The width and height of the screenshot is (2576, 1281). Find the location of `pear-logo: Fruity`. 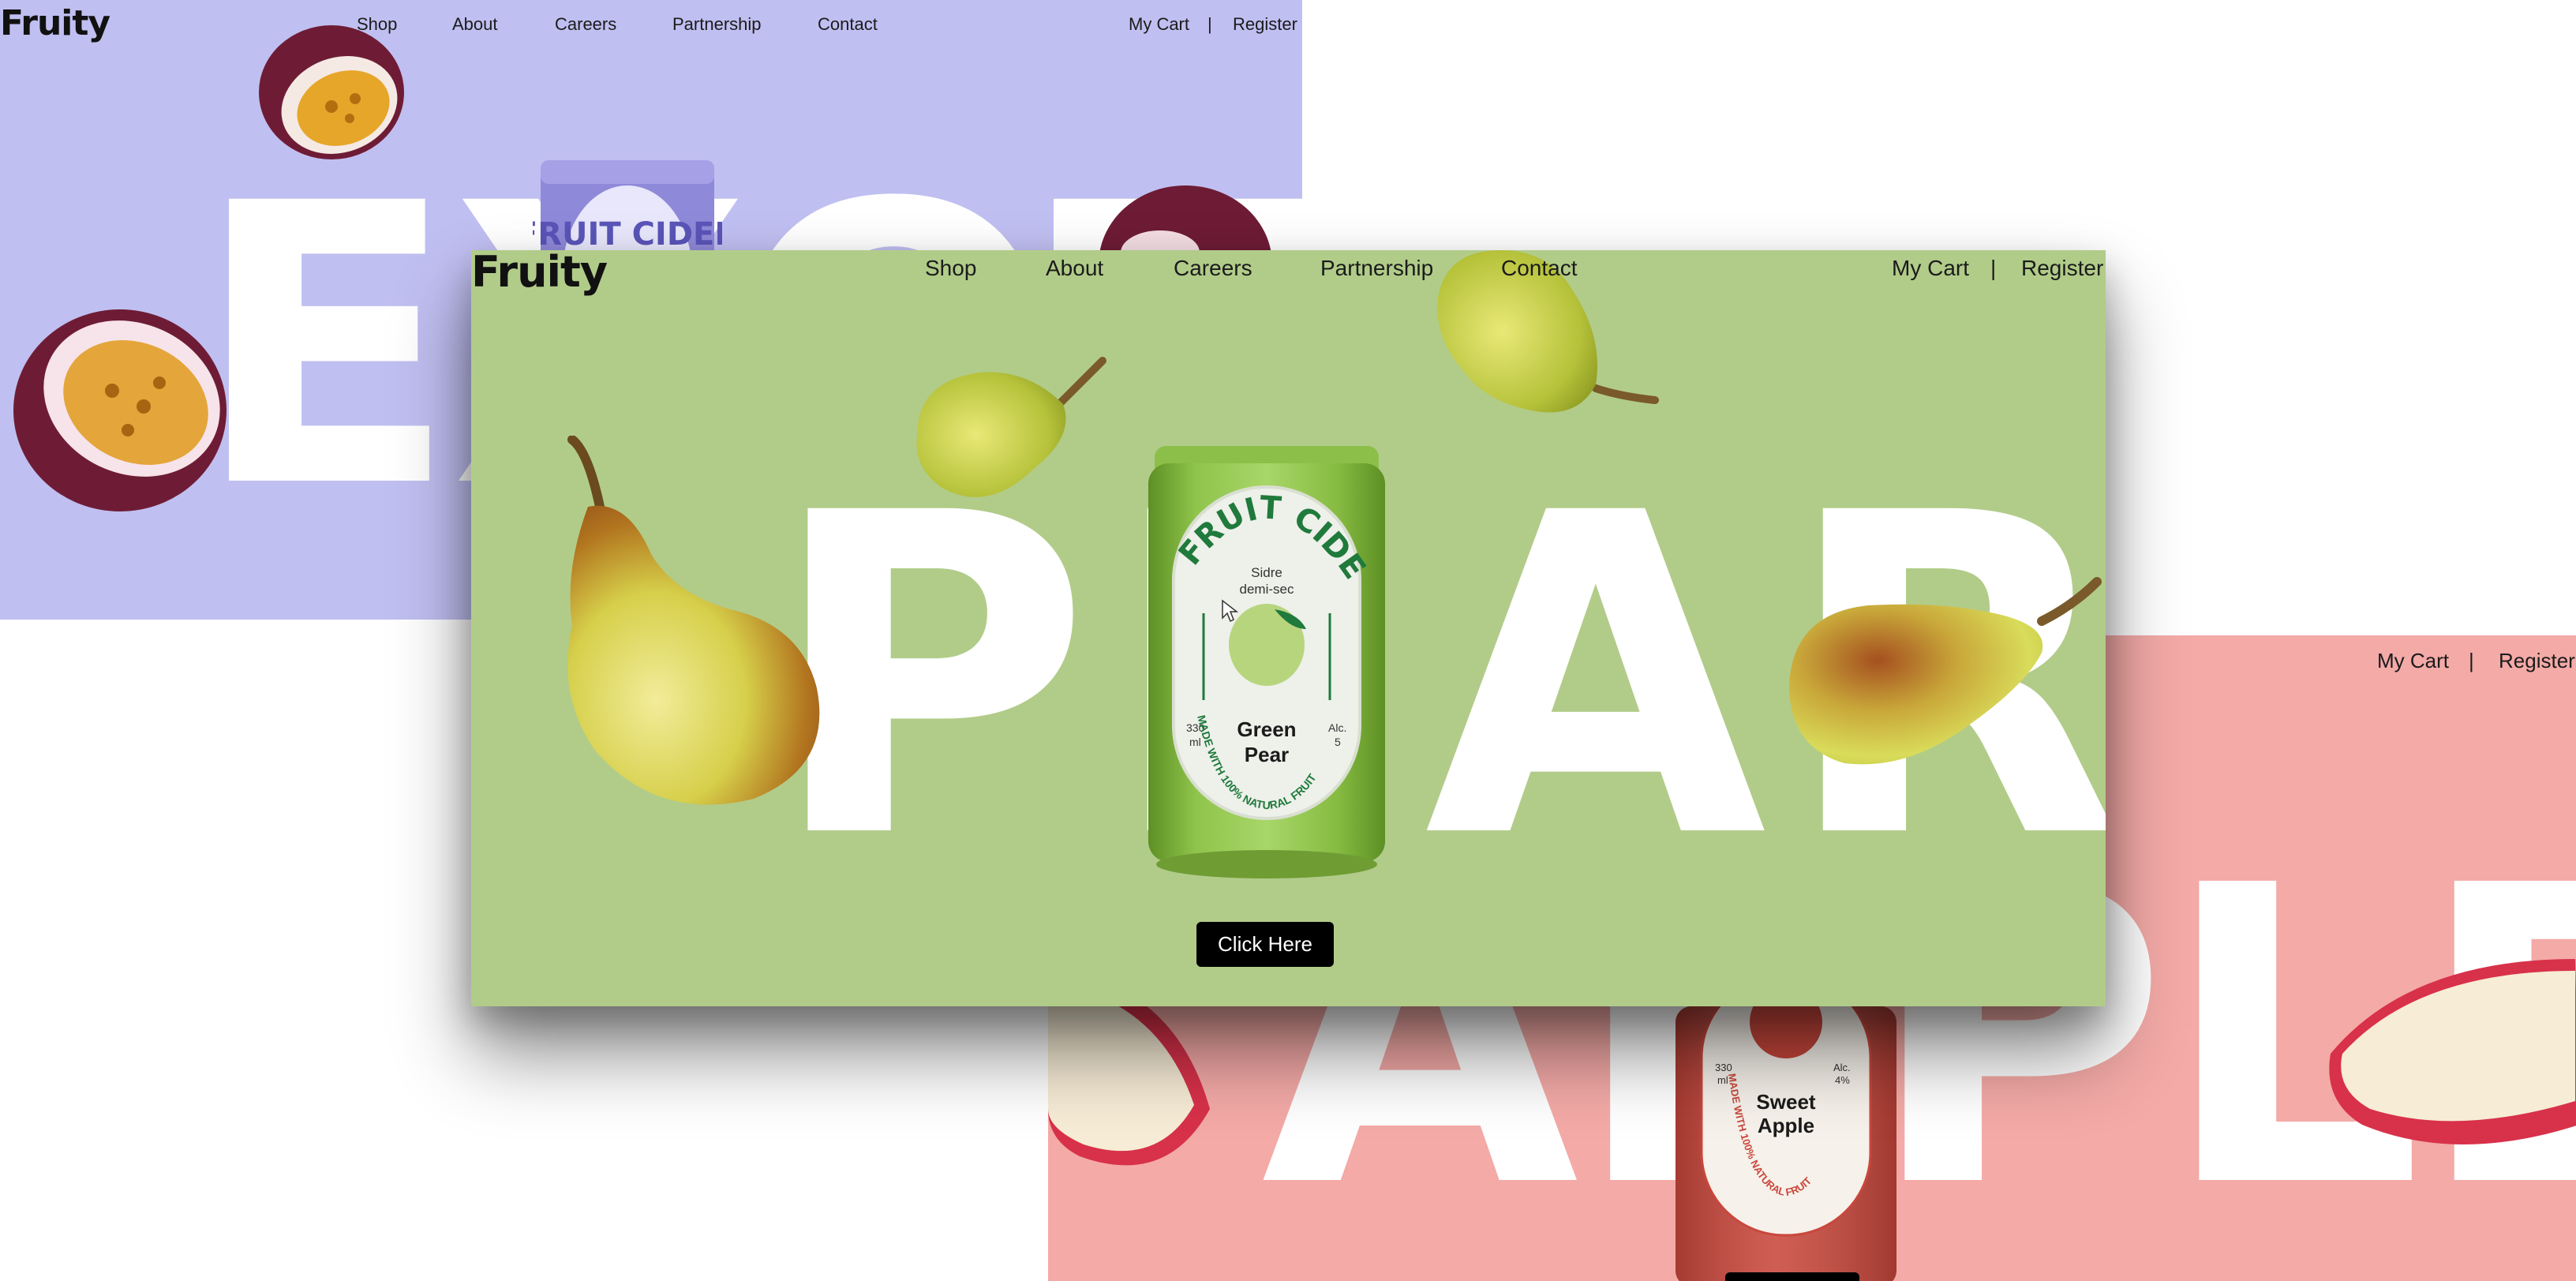

pear-logo: Fruity is located at coordinates (539, 273).